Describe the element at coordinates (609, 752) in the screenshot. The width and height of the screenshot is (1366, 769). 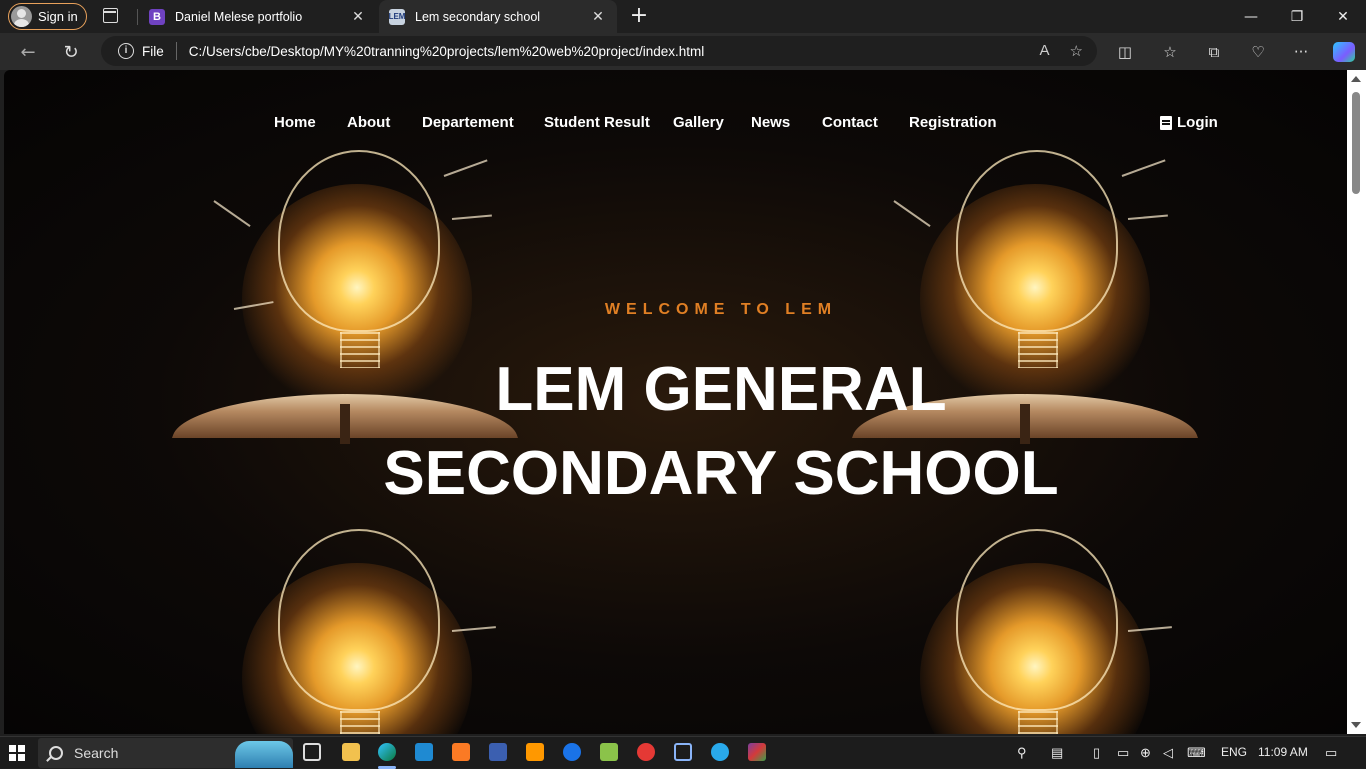
I see `notepad-icon` at that location.